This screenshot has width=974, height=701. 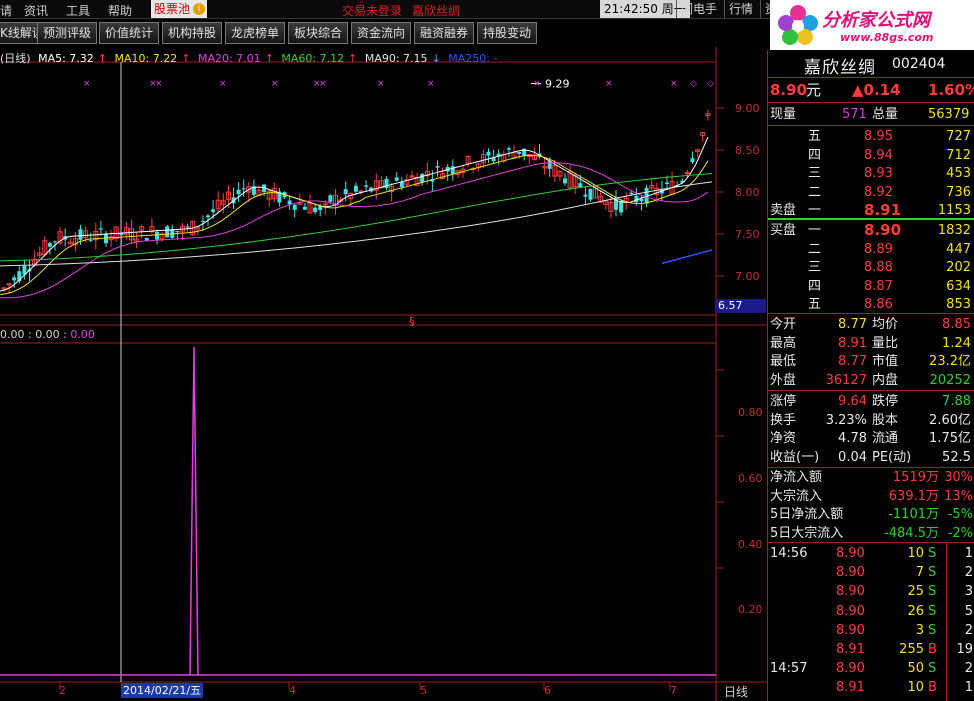 I want to click on ask-row: 三 8.93 453, so click(x=871, y=173).